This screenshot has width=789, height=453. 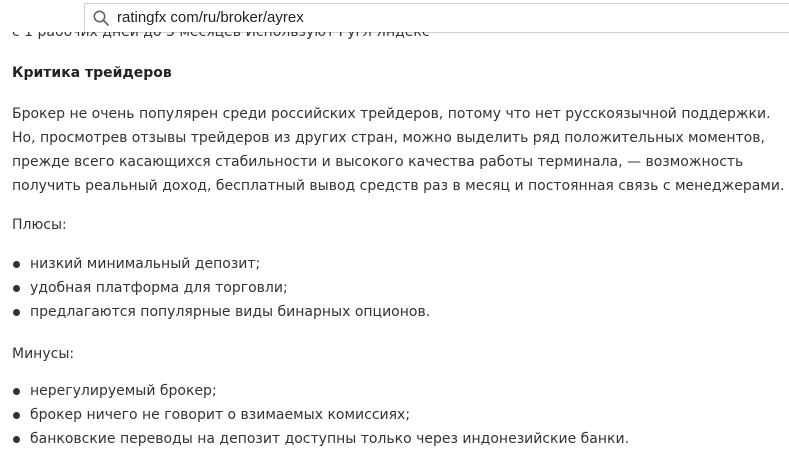 I want to click on list-item: низкий минимальный депозит;, so click(x=221, y=264).